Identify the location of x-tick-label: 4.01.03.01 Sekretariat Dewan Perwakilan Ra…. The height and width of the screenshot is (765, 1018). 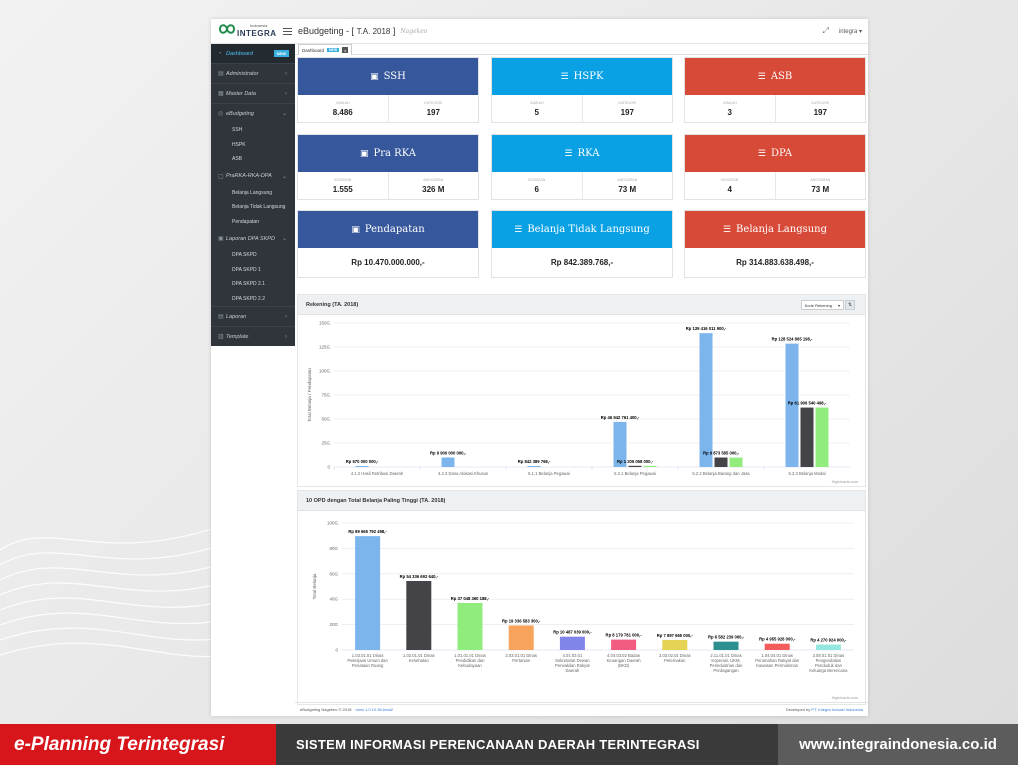
(573, 663).